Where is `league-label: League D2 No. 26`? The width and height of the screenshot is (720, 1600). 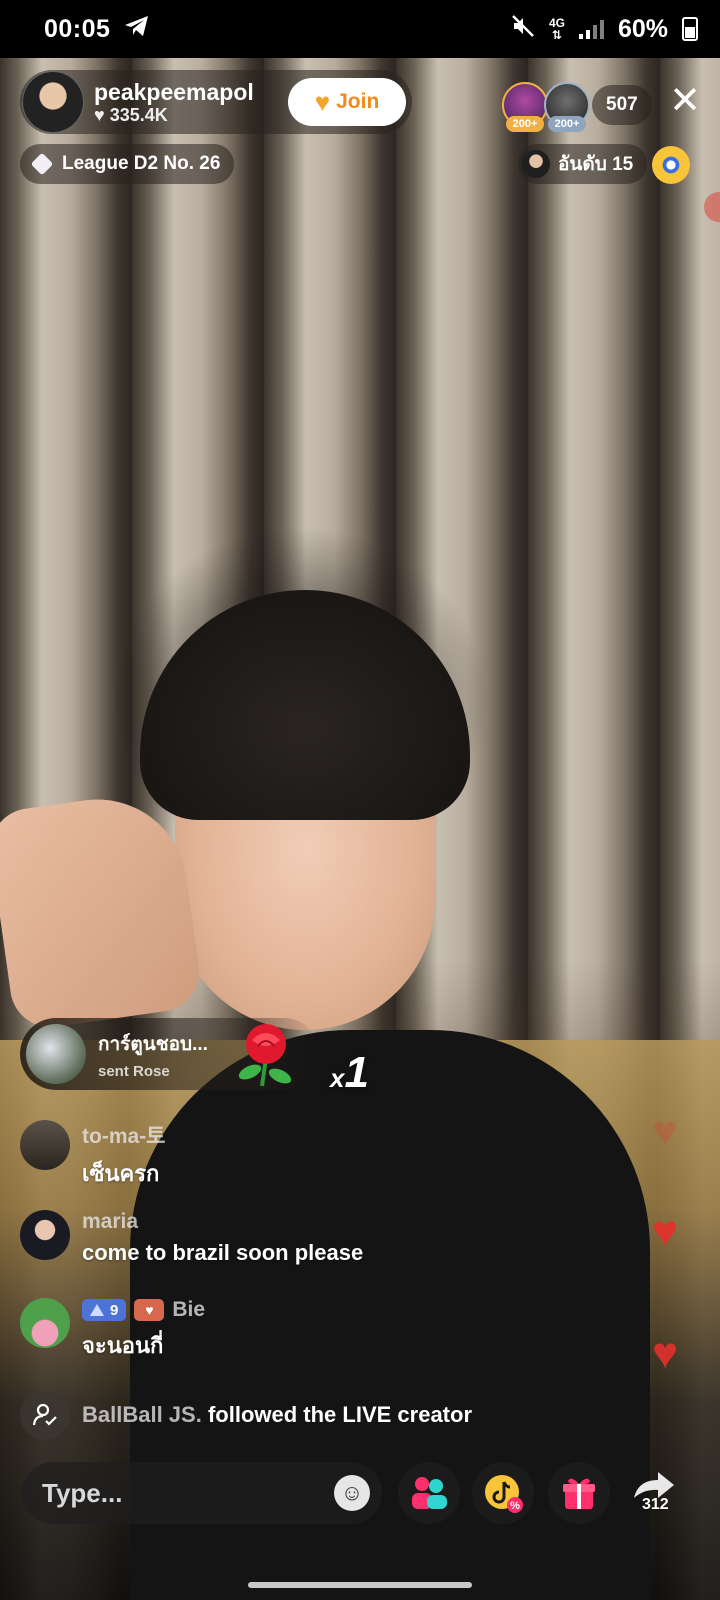 league-label: League D2 No. 26 is located at coordinates (141, 163).